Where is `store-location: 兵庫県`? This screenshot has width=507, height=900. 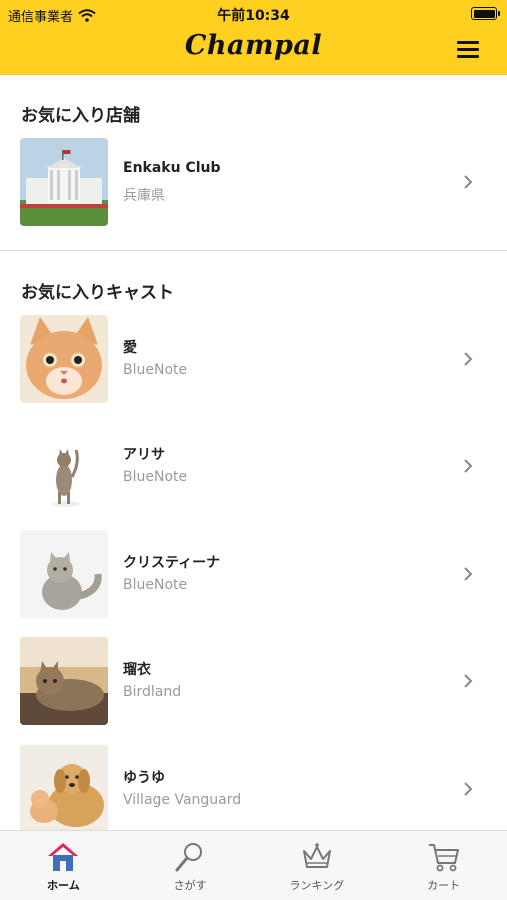
store-location: 兵庫県 is located at coordinates (144, 196).